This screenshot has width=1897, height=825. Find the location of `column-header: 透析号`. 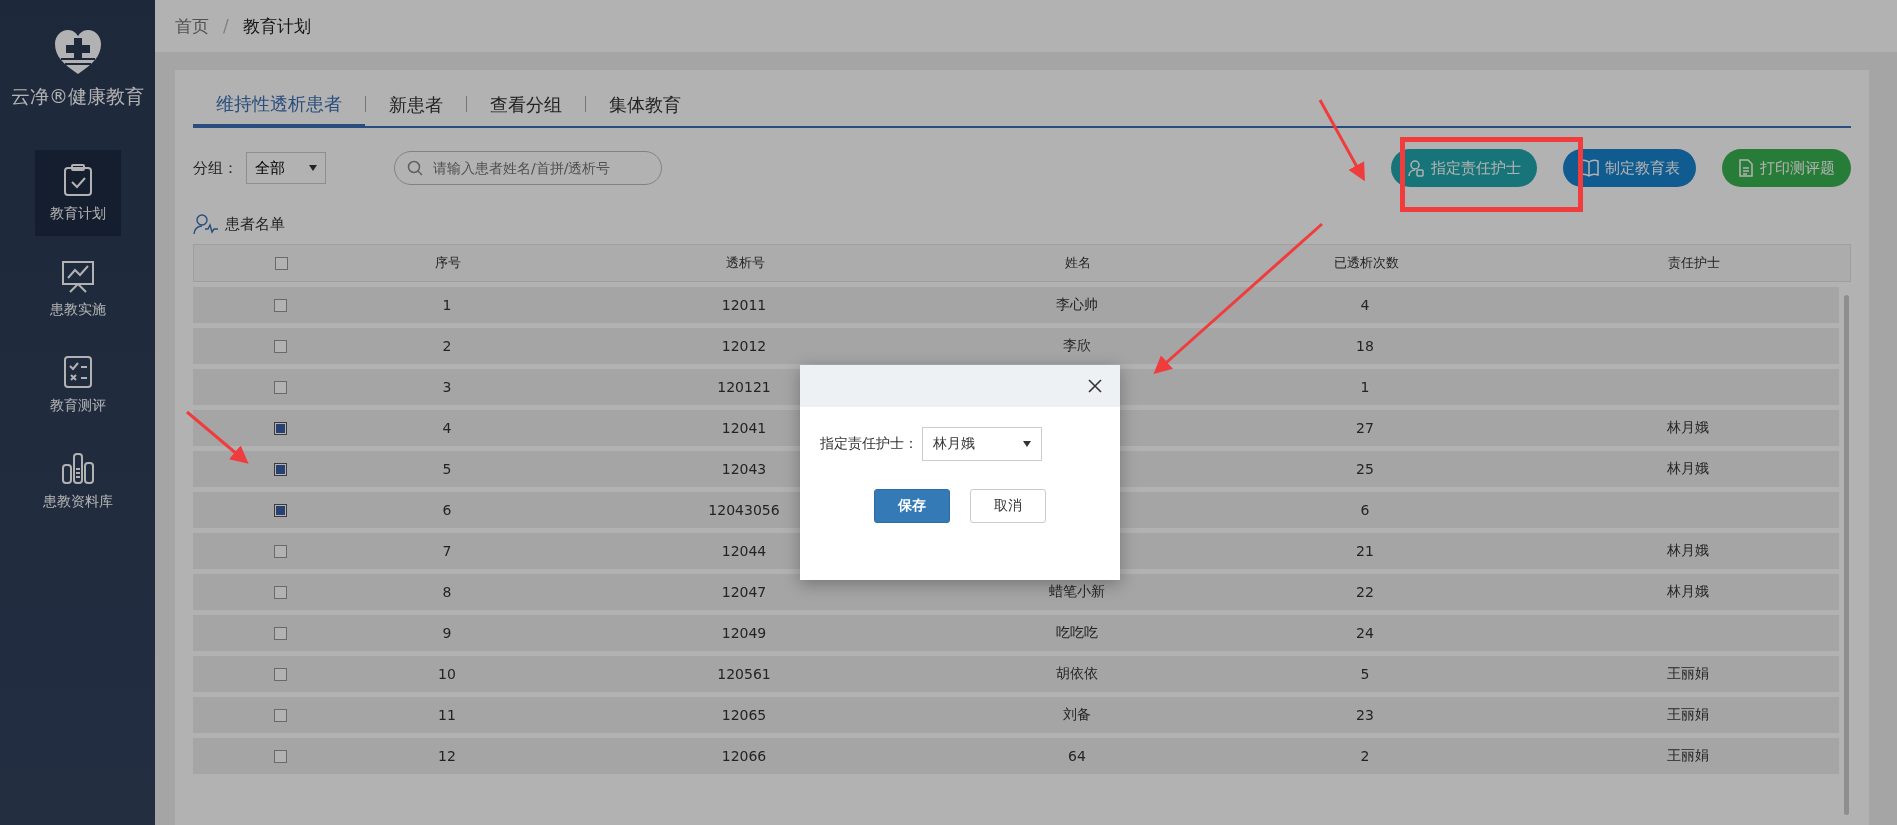

column-header: 透析号 is located at coordinates (745, 263).